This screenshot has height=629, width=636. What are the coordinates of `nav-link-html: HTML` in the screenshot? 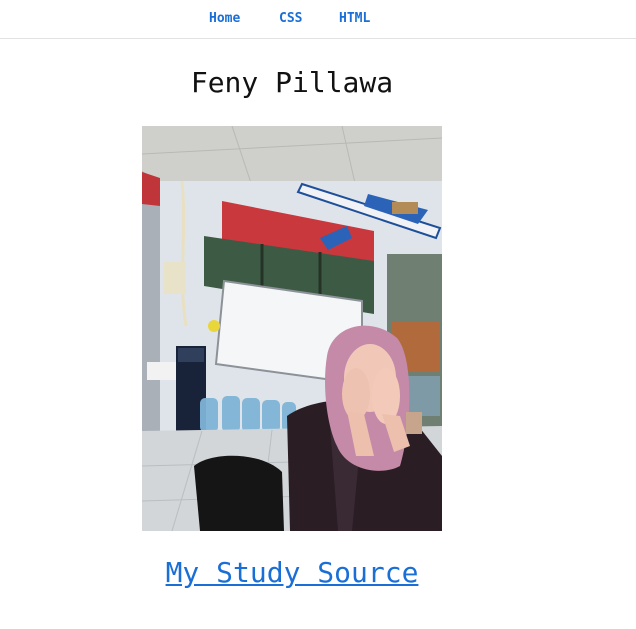 It's located at (354, 18).